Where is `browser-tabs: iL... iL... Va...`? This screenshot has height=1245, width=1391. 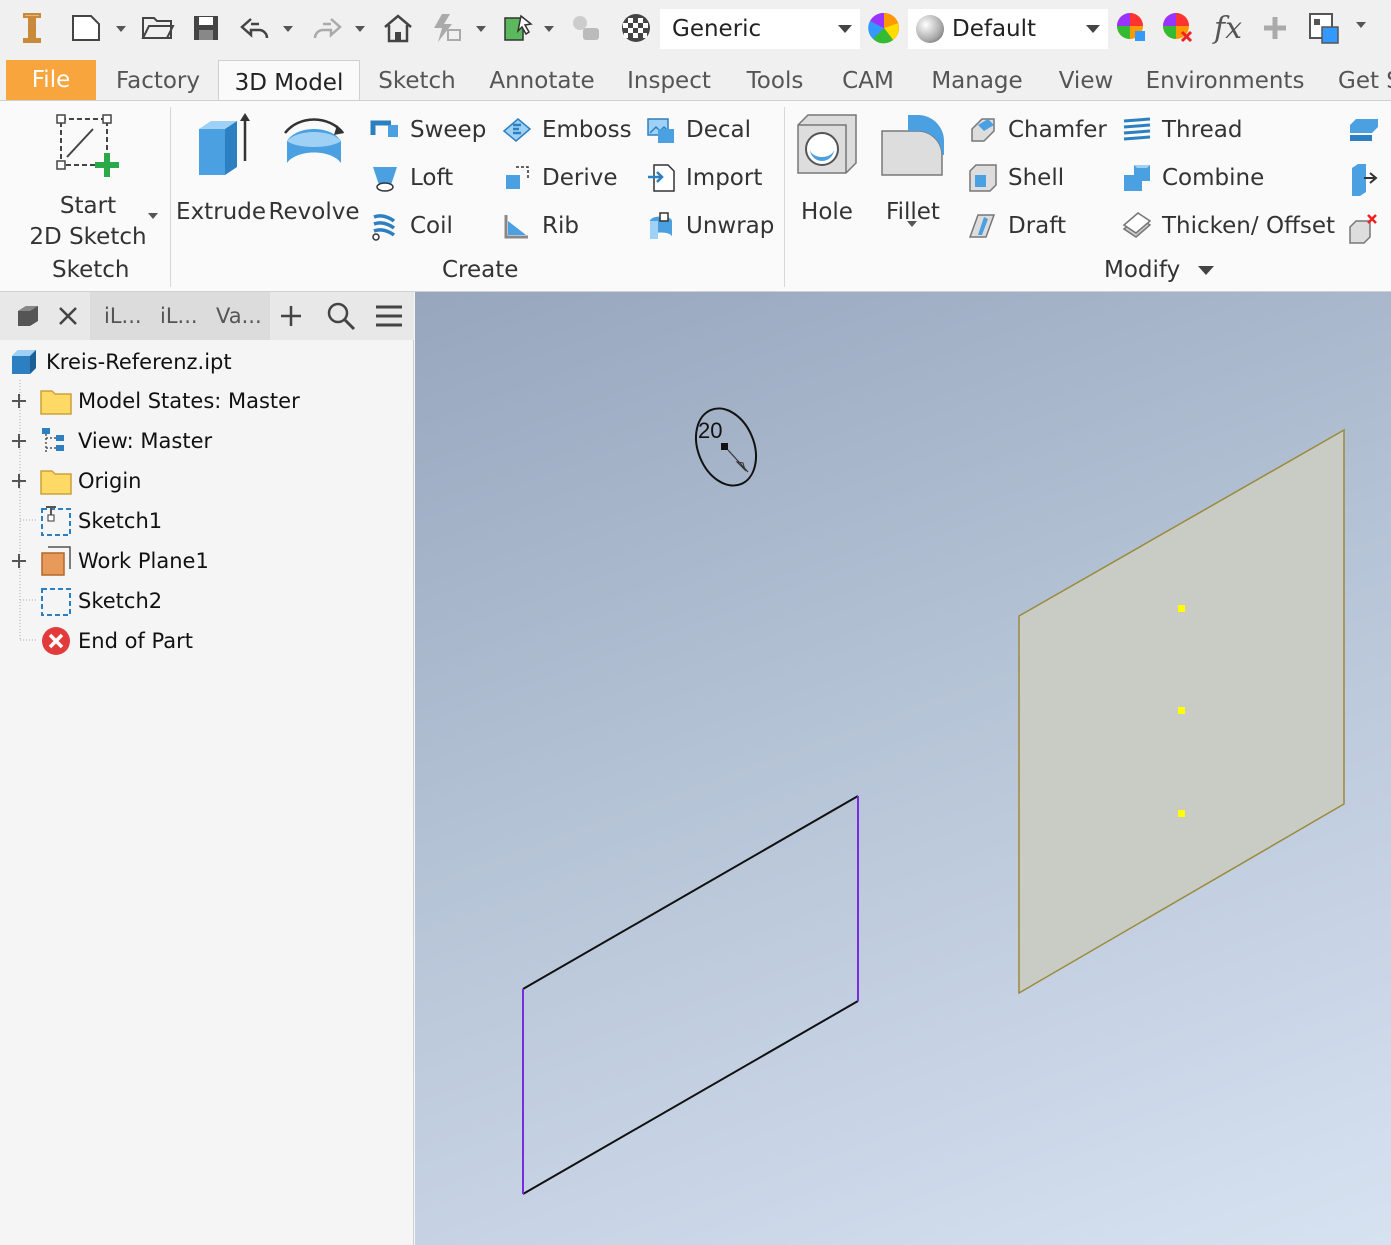
browser-tabs: iL... iL... Va... is located at coordinates (207, 316).